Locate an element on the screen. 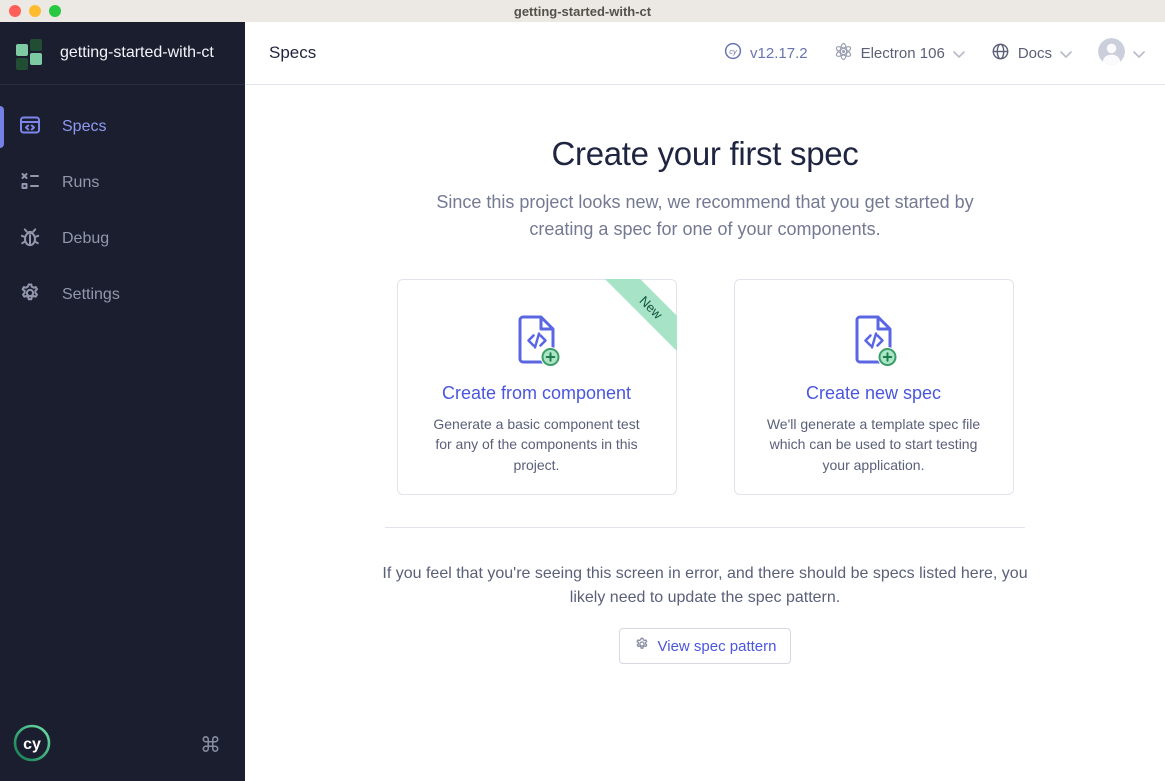 The image size is (1165, 781). sidebar-footer: cy ⌘ is located at coordinates (122, 745).